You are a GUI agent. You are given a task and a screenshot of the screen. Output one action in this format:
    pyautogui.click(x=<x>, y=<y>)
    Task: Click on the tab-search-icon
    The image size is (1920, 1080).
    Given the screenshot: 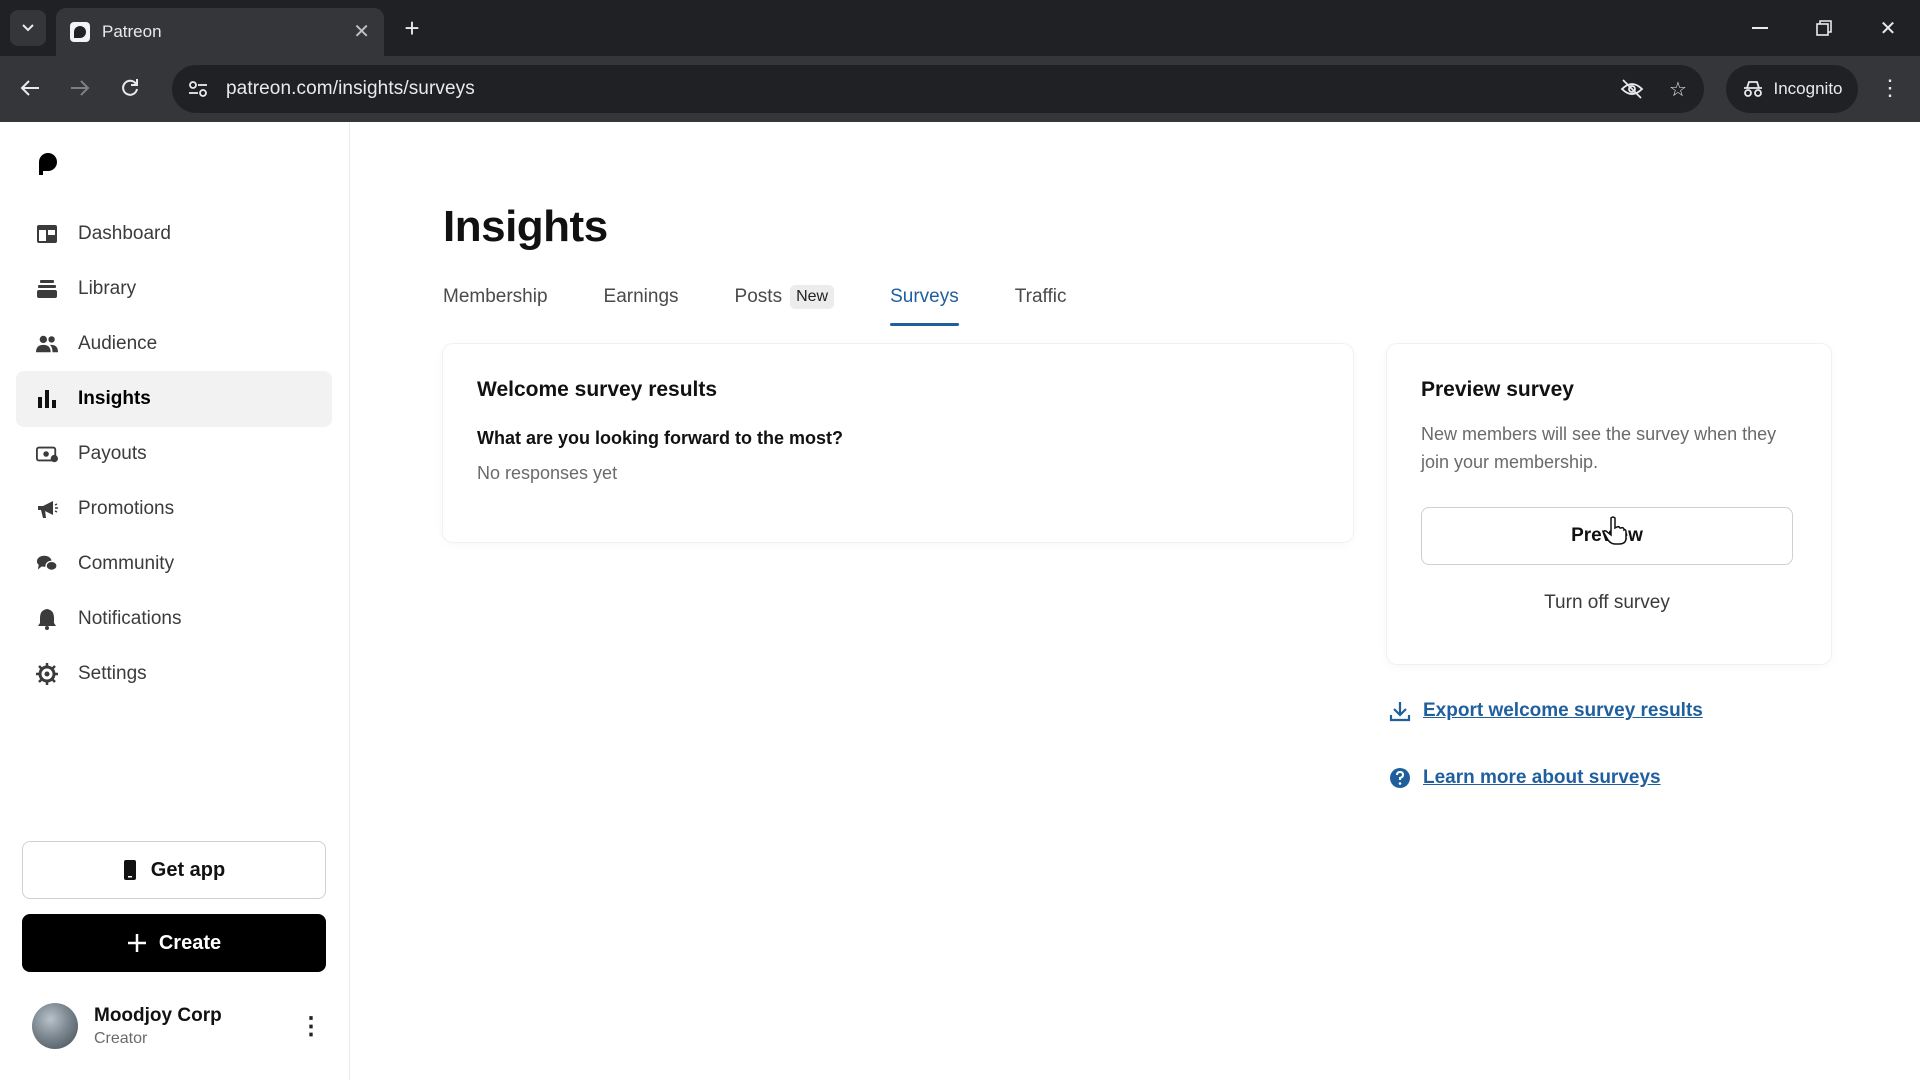 What is the action you would take?
    pyautogui.click(x=28, y=28)
    